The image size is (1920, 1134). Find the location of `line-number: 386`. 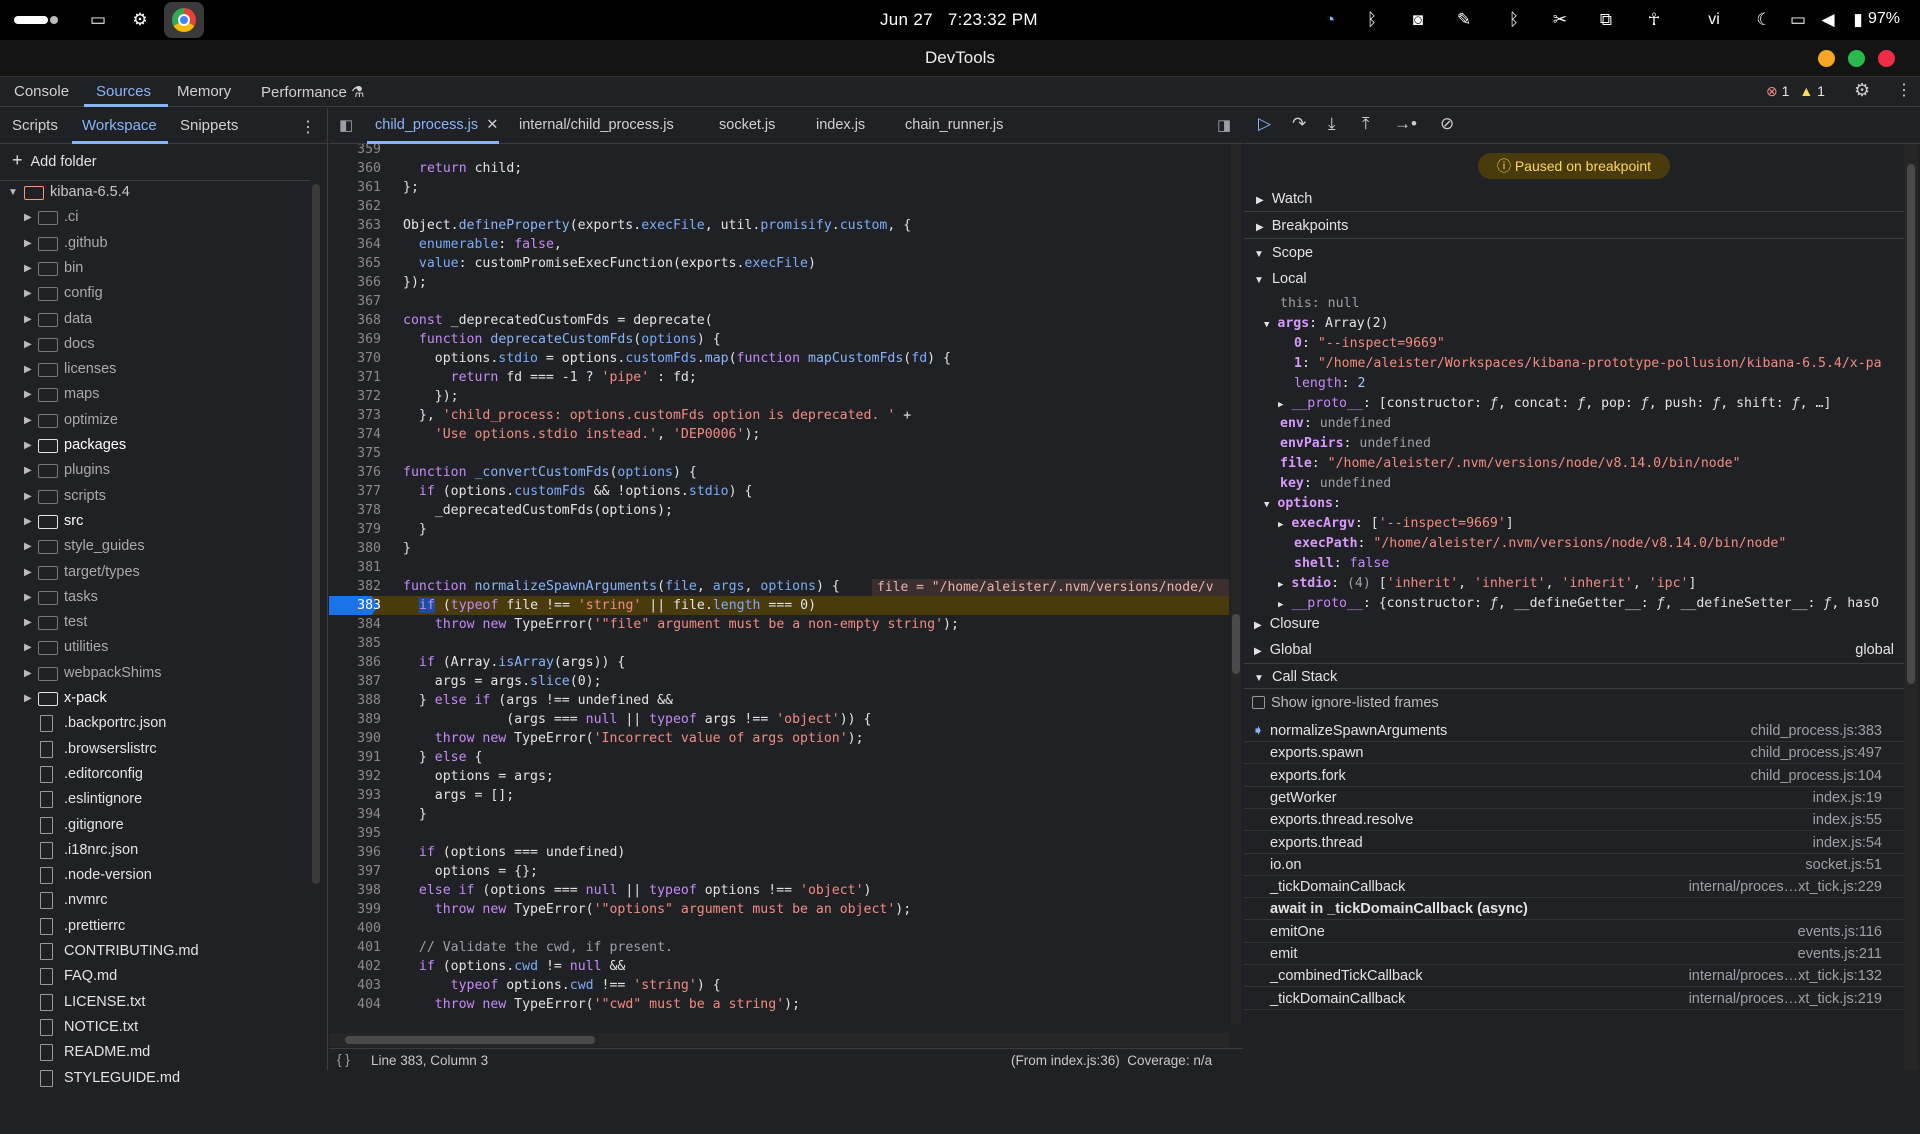

line-number: 386 is located at coordinates (355, 662).